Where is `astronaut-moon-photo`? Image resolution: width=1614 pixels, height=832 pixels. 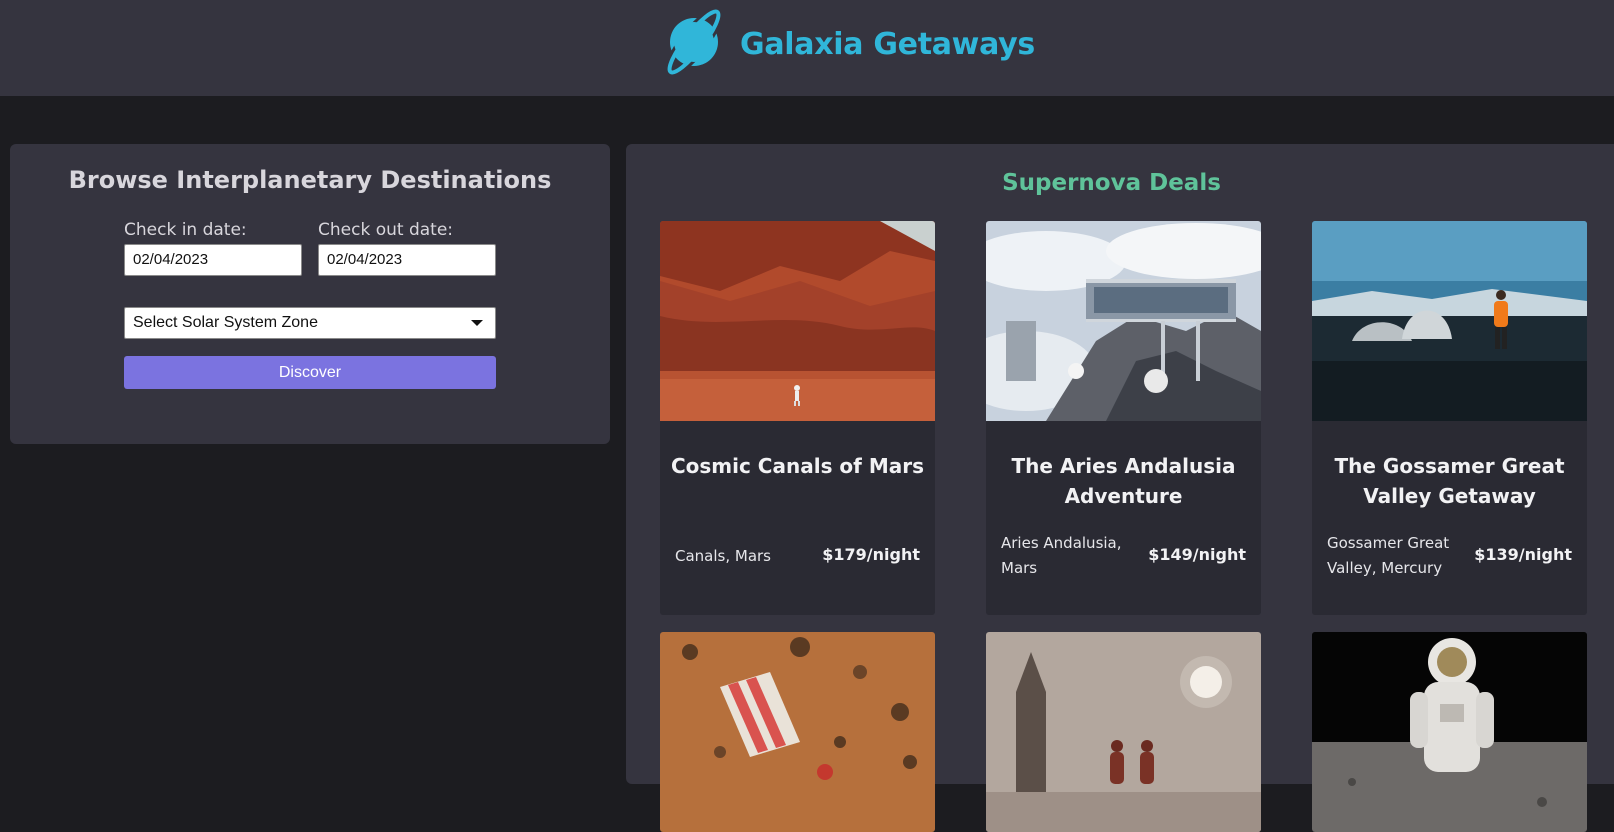 astronaut-moon-photo is located at coordinates (1449, 732).